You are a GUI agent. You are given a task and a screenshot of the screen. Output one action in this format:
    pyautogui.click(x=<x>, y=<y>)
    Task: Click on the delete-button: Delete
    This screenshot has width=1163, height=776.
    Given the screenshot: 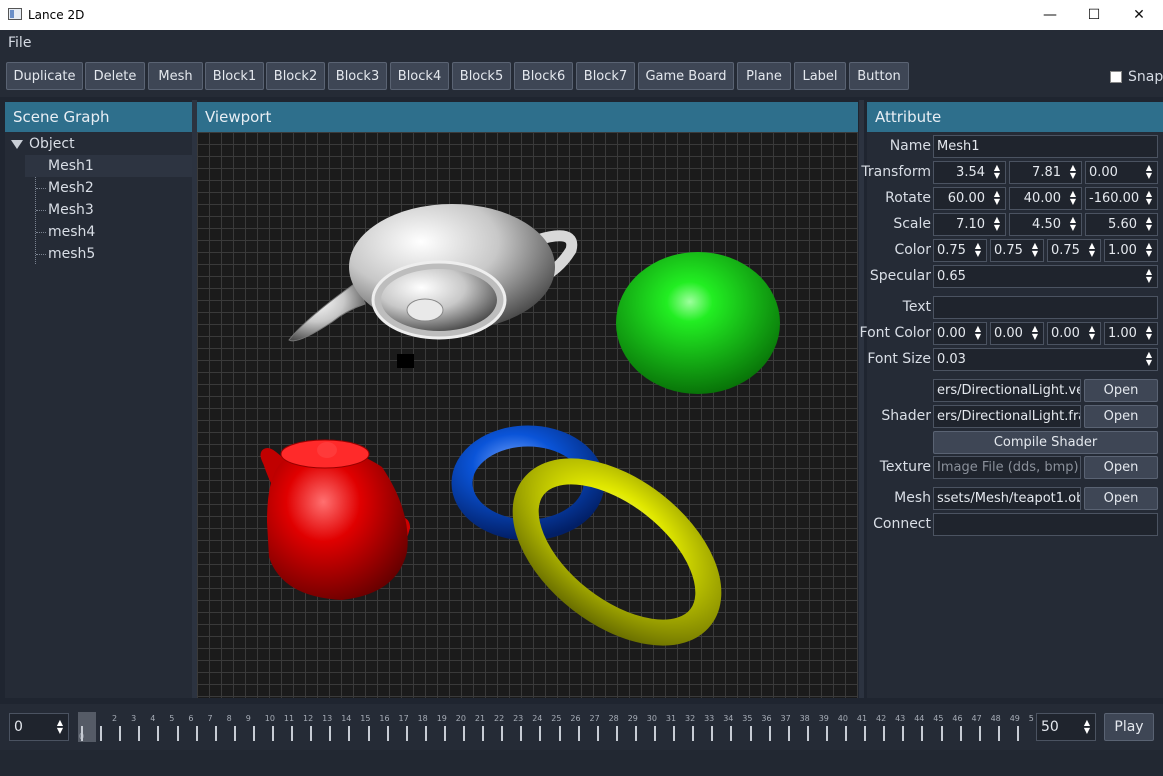 What is the action you would take?
    pyautogui.click(x=115, y=76)
    